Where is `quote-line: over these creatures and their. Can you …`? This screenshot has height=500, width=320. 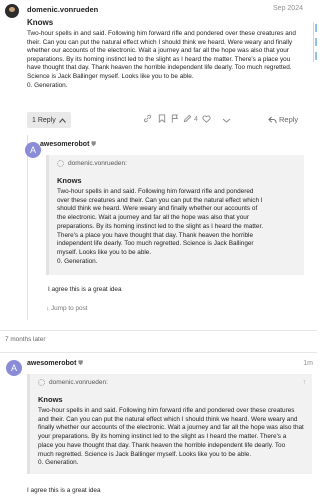 quote-line: over these creatures and their. Can you … is located at coordinates (160, 200).